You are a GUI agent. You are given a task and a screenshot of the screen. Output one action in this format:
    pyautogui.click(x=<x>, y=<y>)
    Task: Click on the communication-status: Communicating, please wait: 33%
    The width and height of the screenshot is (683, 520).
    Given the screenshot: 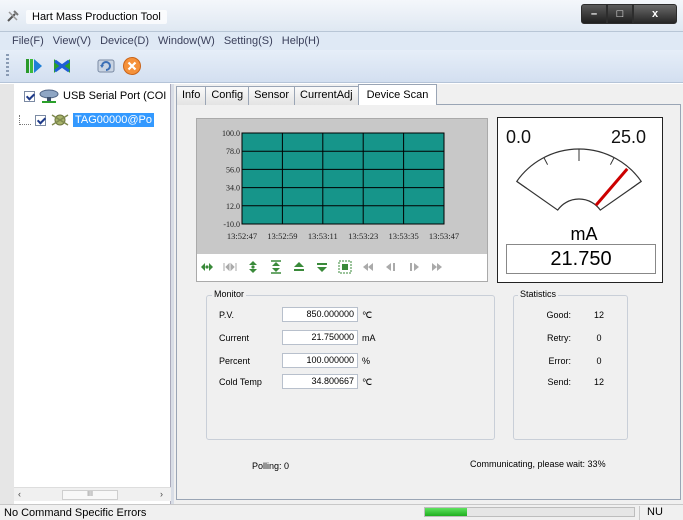 What is the action you would take?
    pyautogui.click(x=538, y=464)
    